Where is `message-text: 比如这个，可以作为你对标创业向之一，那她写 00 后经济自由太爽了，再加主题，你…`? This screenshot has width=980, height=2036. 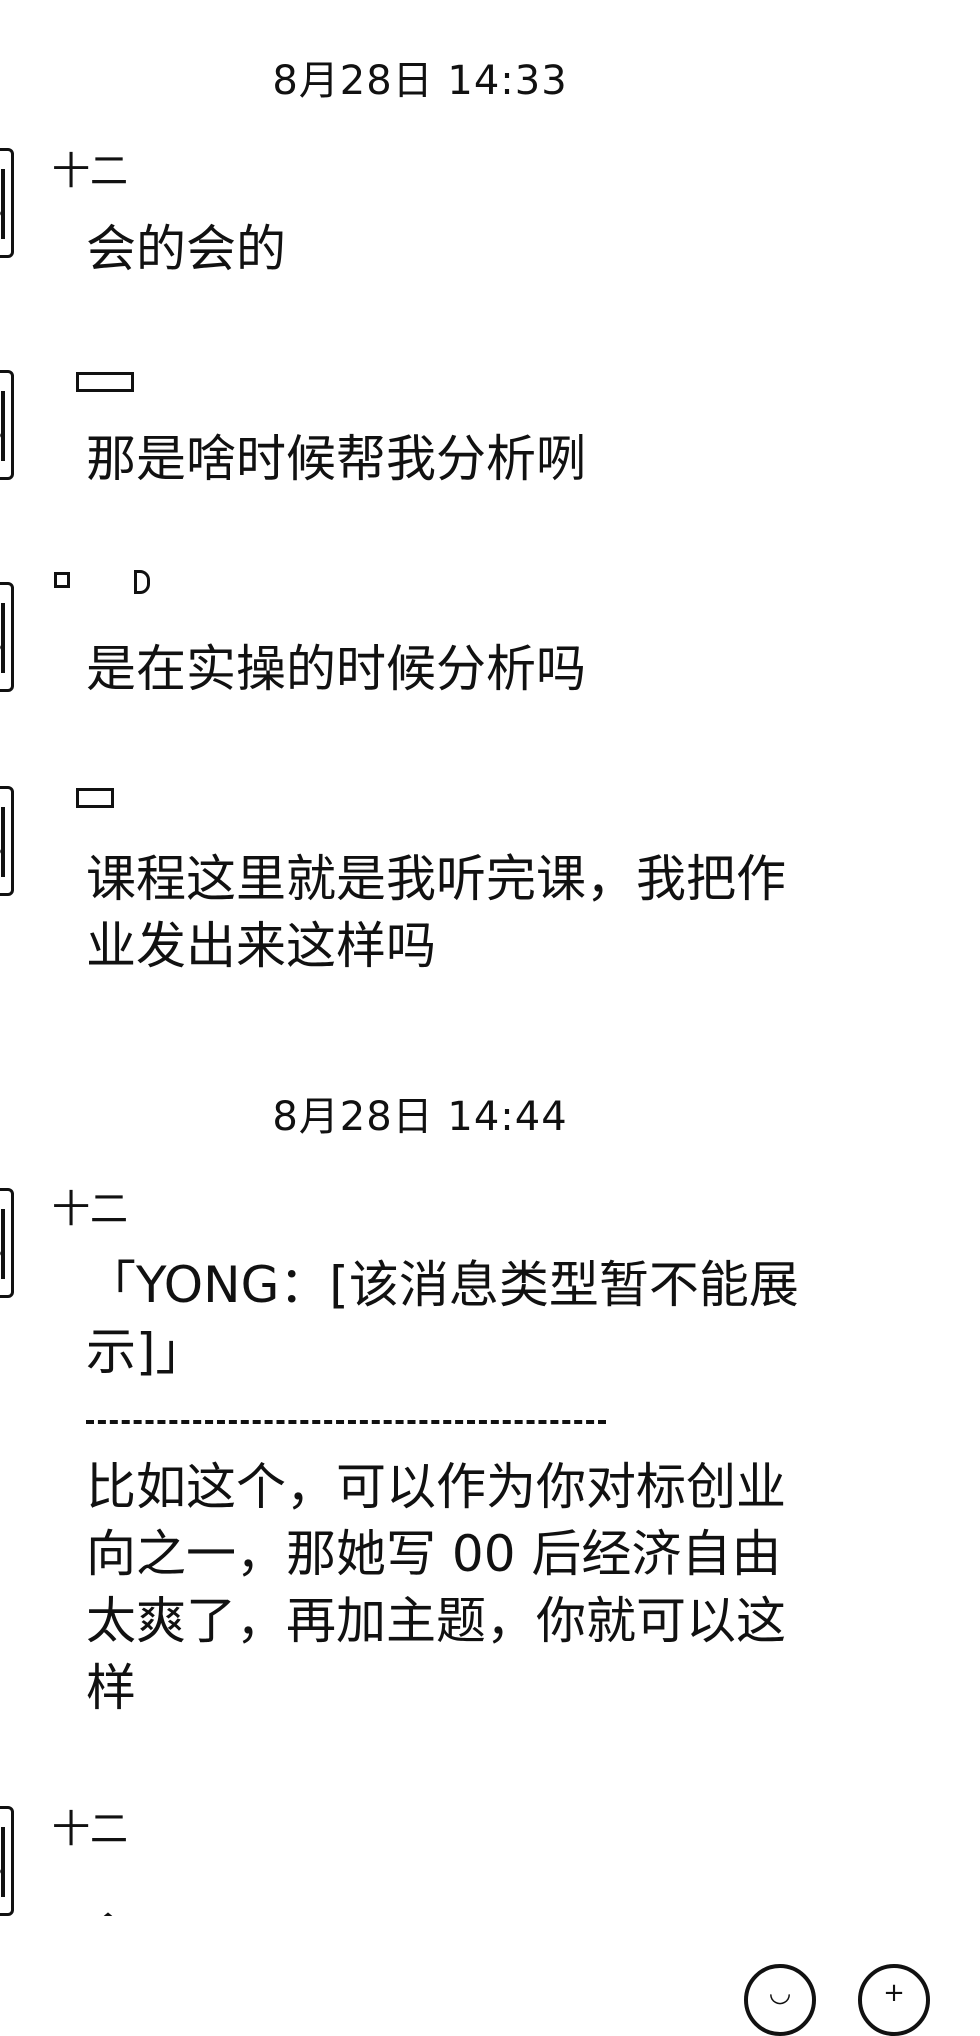
message-text: 比如这个，可以作为你对标创业向之一，那她写 00 后经济自由太爽了，再加主题，你… is located at coordinates (446, 1588).